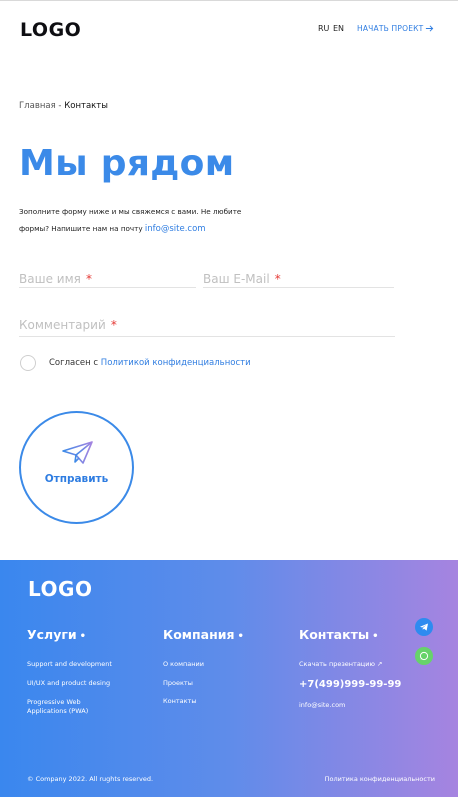 Image resolution: width=458 pixels, height=797 pixels. I want to click on footer-logo: LOGO, so click(60, 589).